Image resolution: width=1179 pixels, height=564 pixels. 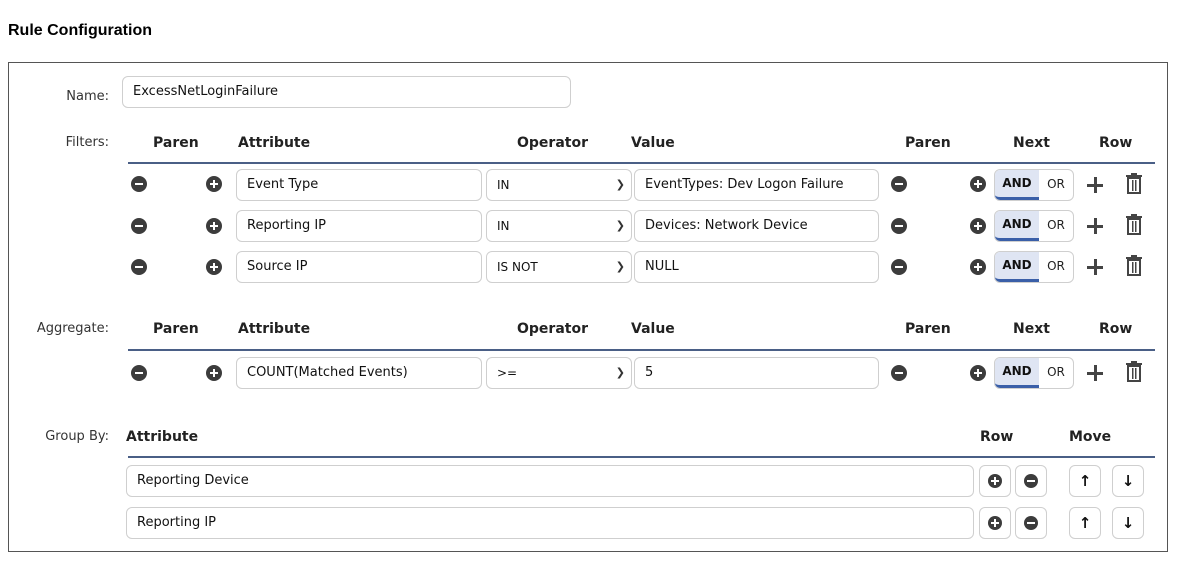 I want to click on filters-header-paren-open: Paren, so click(x=176, y=143).